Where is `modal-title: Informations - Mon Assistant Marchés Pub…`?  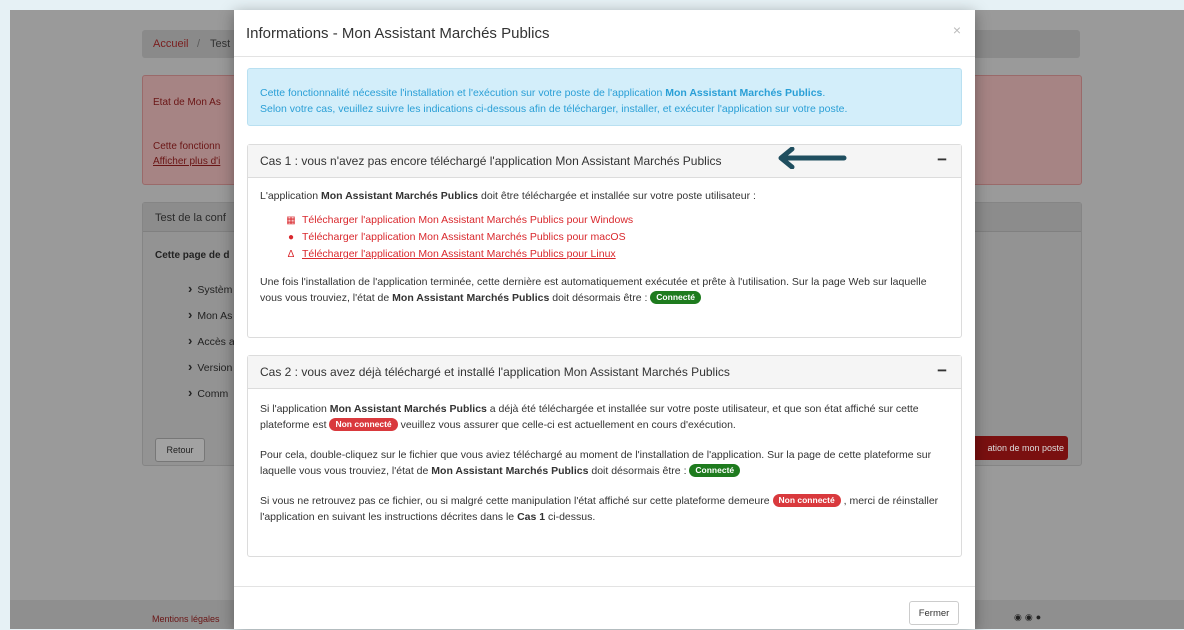
modal-title: Informations - Mon Assistant Marchés Pub… is located at coordinates (398, 33).